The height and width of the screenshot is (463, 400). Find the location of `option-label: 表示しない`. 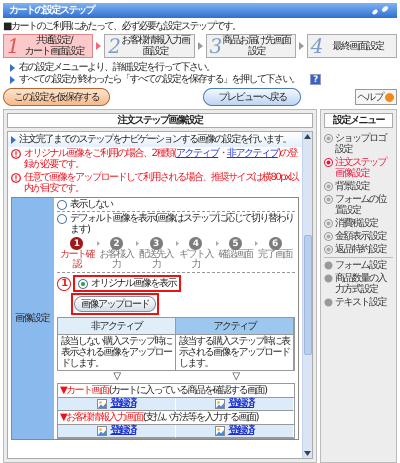

option-label: 表示しない is located at coordinates (91, 204).